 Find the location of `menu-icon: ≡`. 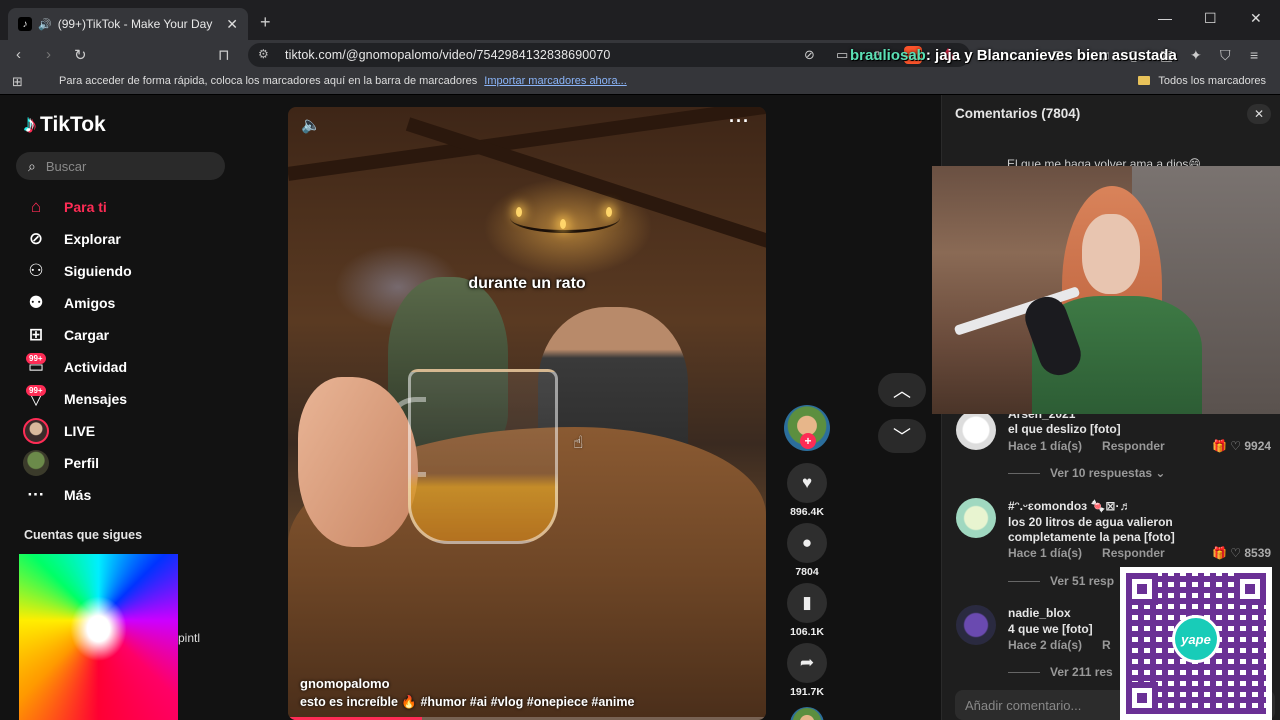

menu-icon: ≡ is located at coordinates (1254, 55).